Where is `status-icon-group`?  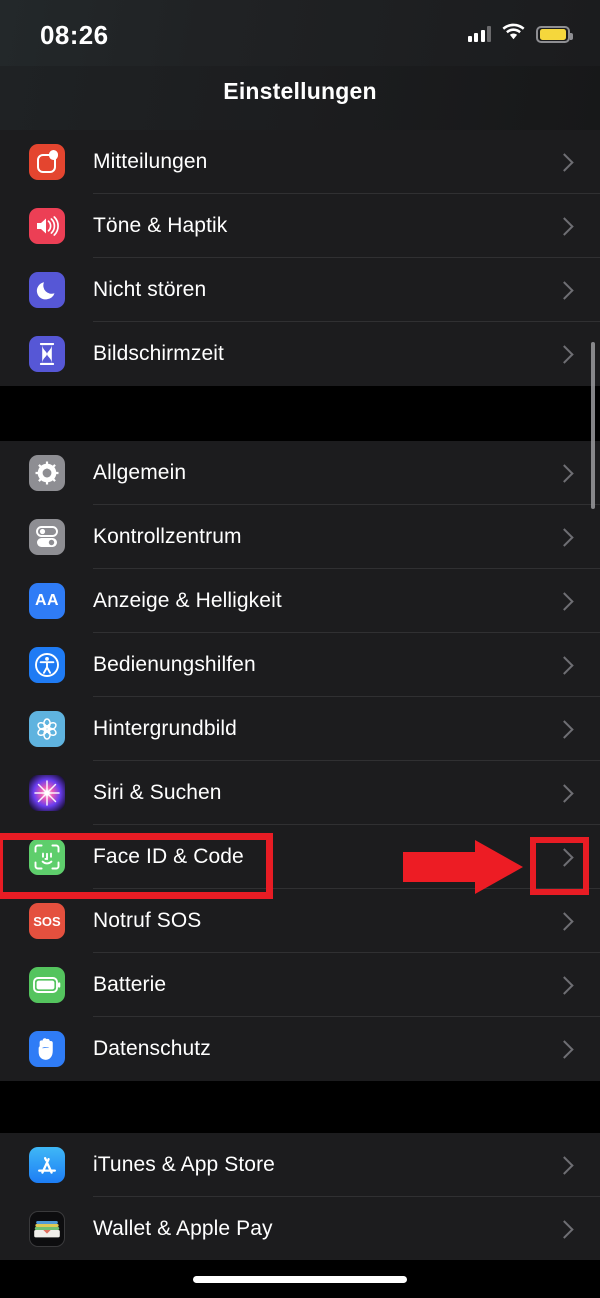 status-icon-group is located at coordinates (520, 34).